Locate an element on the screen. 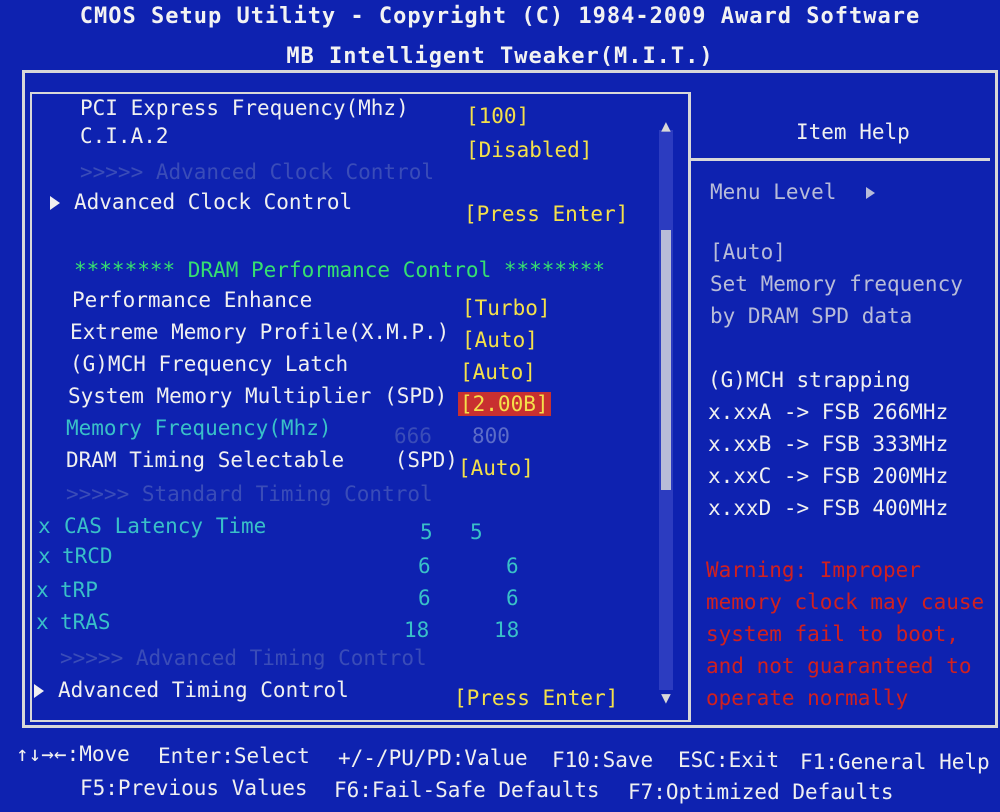  xmp-value: [Auto] is located at coordinates (500, 340).